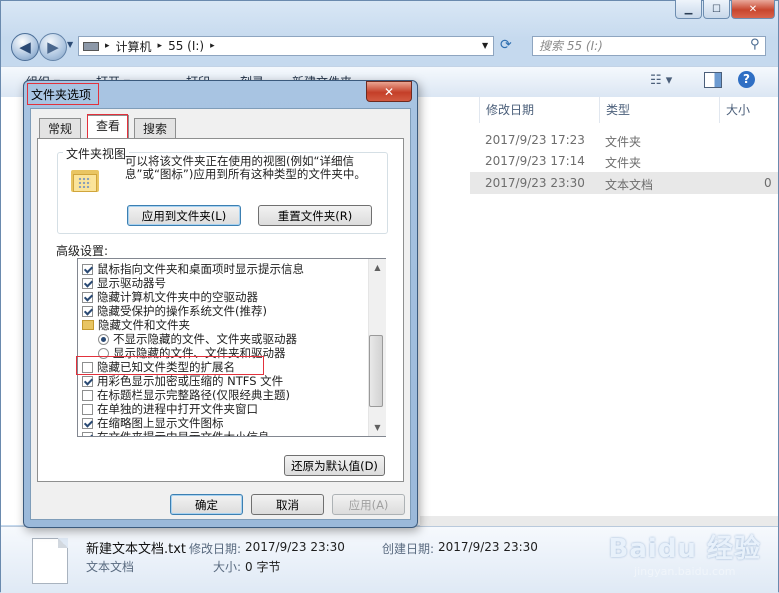 The height and width of the screenshot is (593, 779). I want to click on details-modified-label: 修改日期:, so click(215, 549).